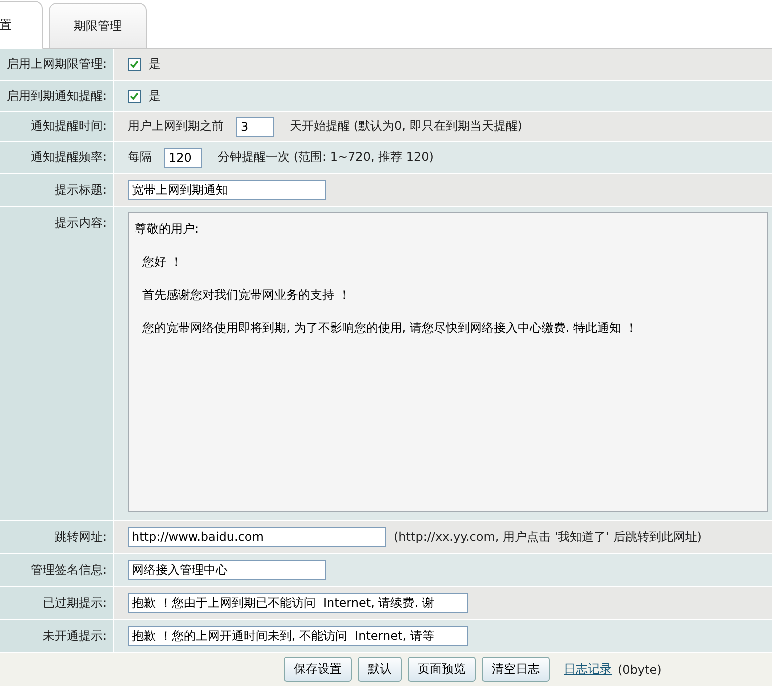 Image resolution: width=772 pixels, height=686 pixels. I want to click on log-size: (0byte), so click(640, 669).